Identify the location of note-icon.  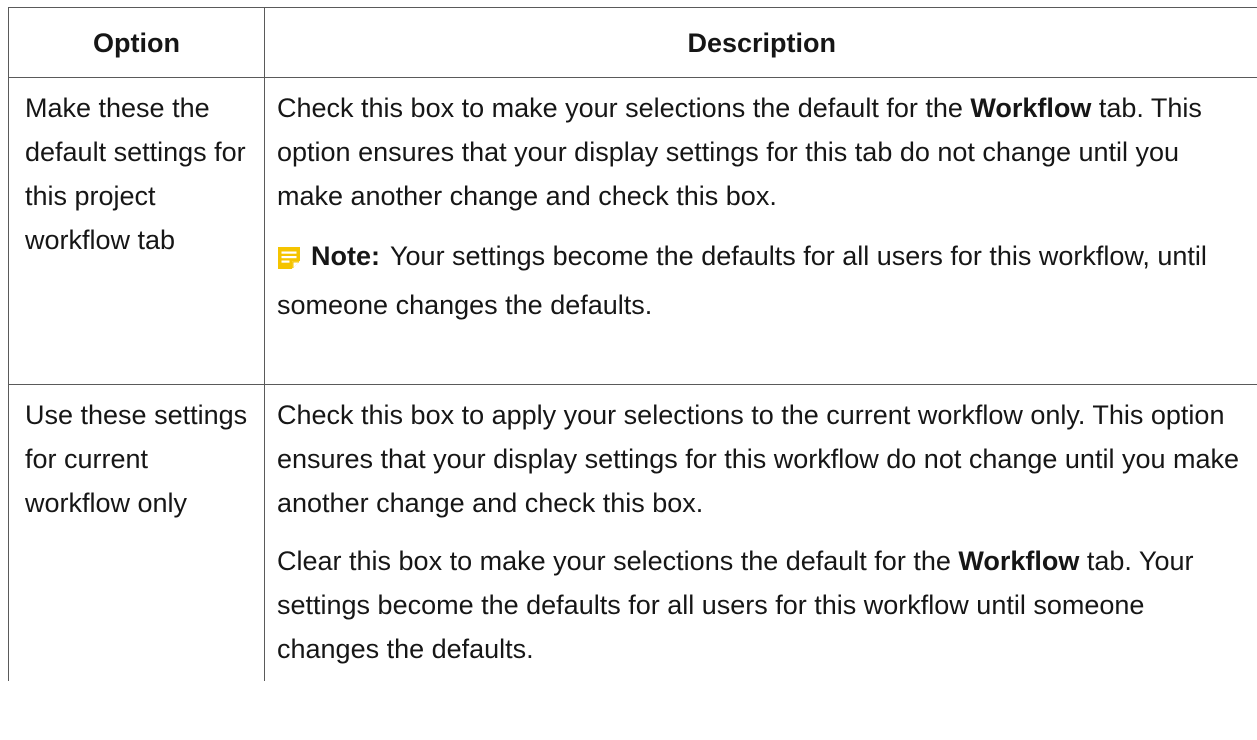
(289, 261).